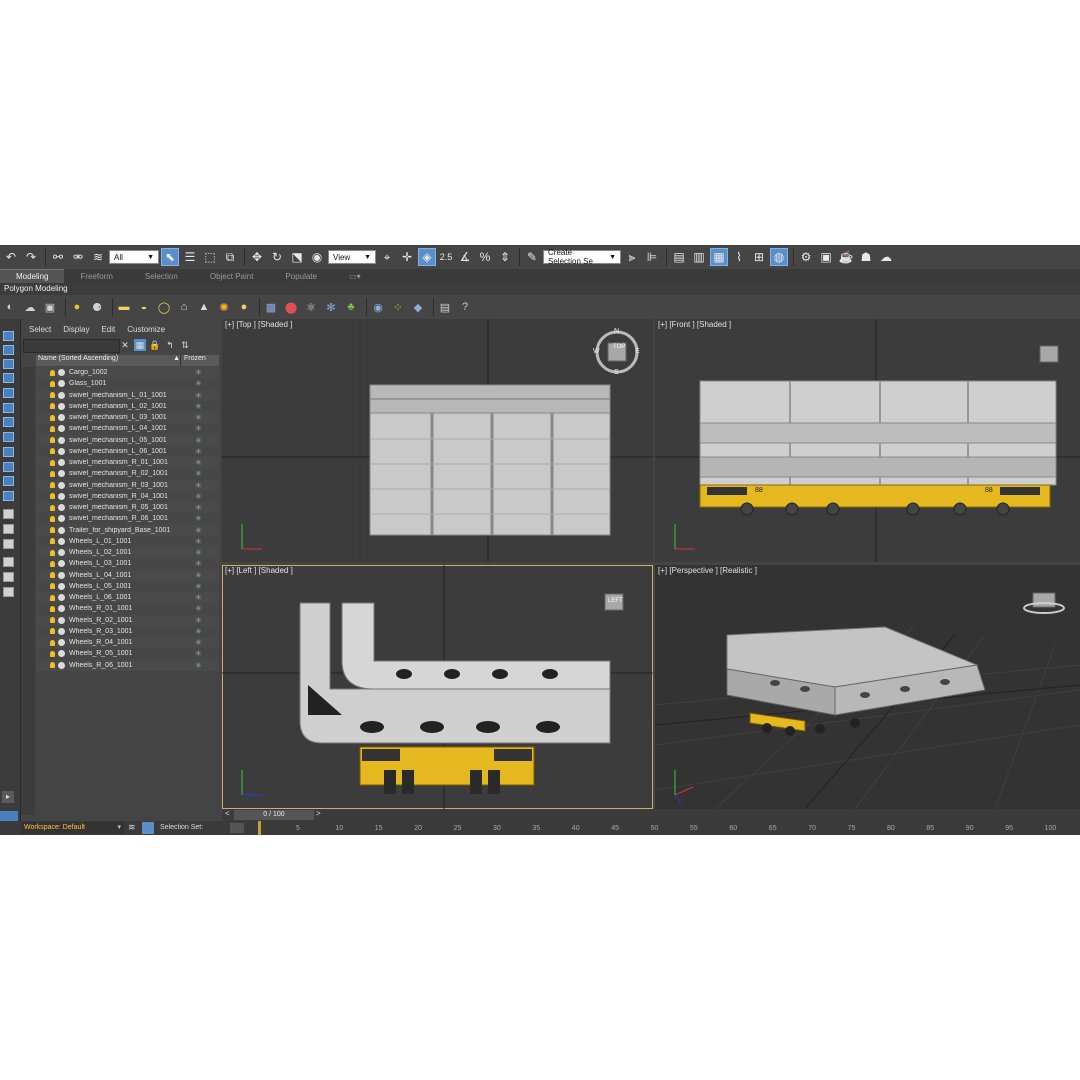  Describe the element at coordinates (134, 828) in the screenshot. I see `layers-stack-icon: ≋` at that location.